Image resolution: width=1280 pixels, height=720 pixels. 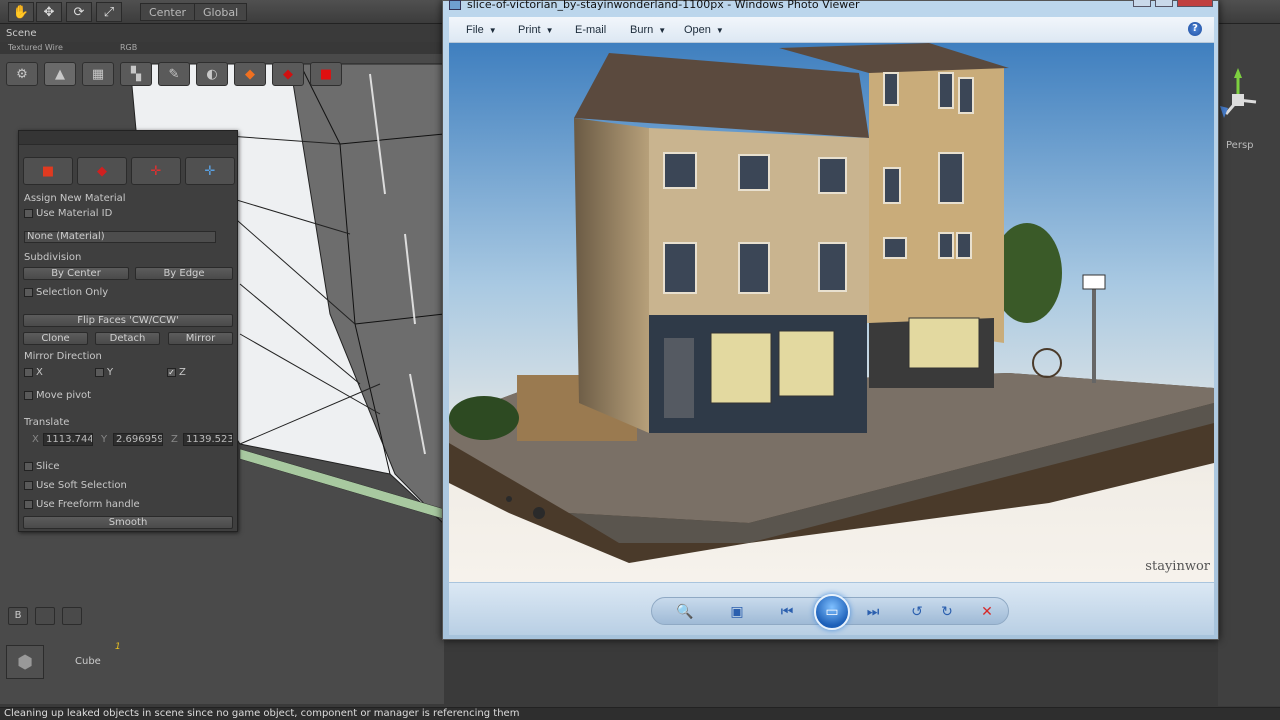 I want to click on flip-faces-button: Flip Faces 'CW/CCW', so click(x=128, y=320).